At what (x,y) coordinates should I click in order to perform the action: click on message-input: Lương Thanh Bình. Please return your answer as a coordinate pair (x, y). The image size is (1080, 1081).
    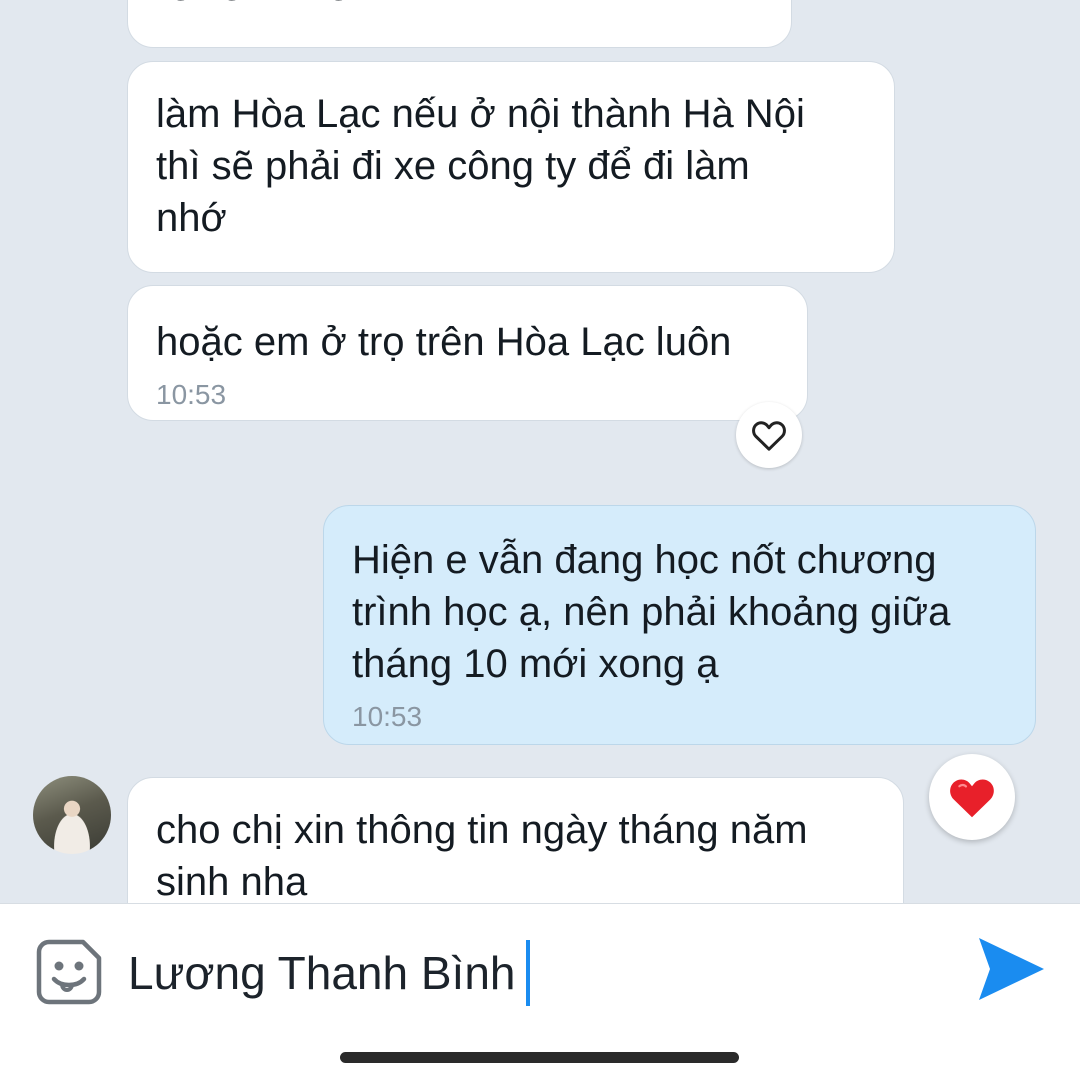
    Looking at the image, I should click on (528, 973).